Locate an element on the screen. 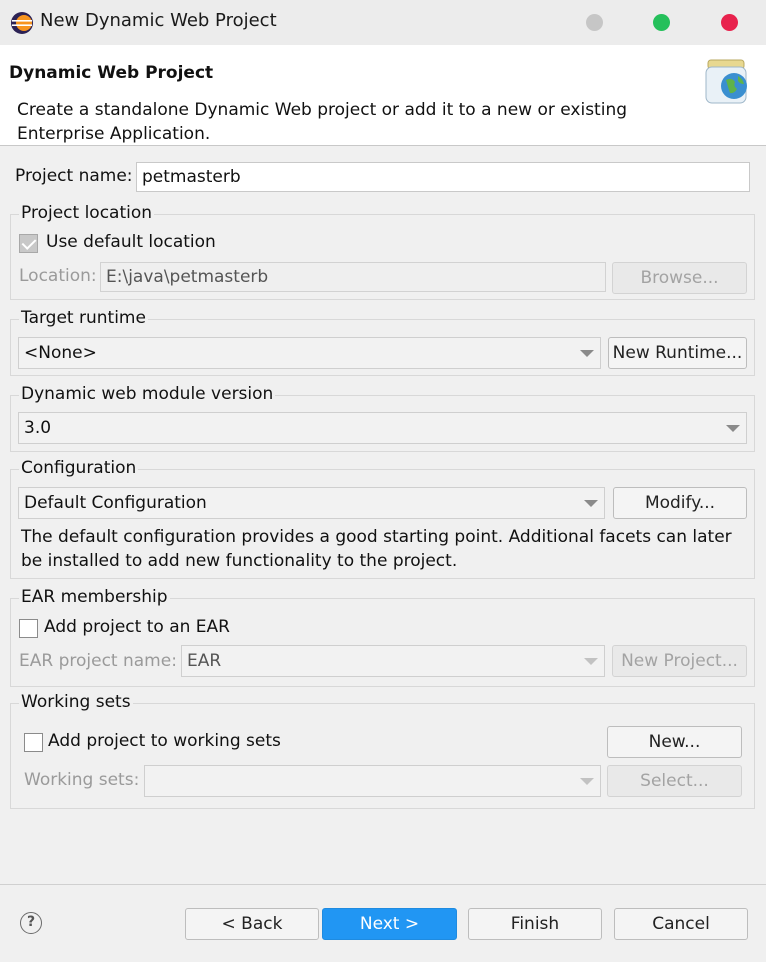  working-sets-select is located at coordinates (372, 781).